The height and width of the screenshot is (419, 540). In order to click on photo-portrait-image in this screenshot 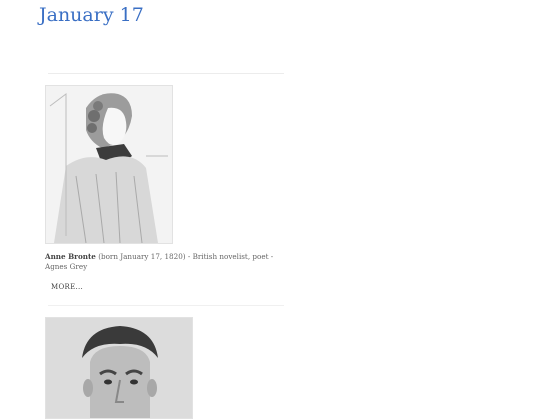, I will do `click(119, 368)`.